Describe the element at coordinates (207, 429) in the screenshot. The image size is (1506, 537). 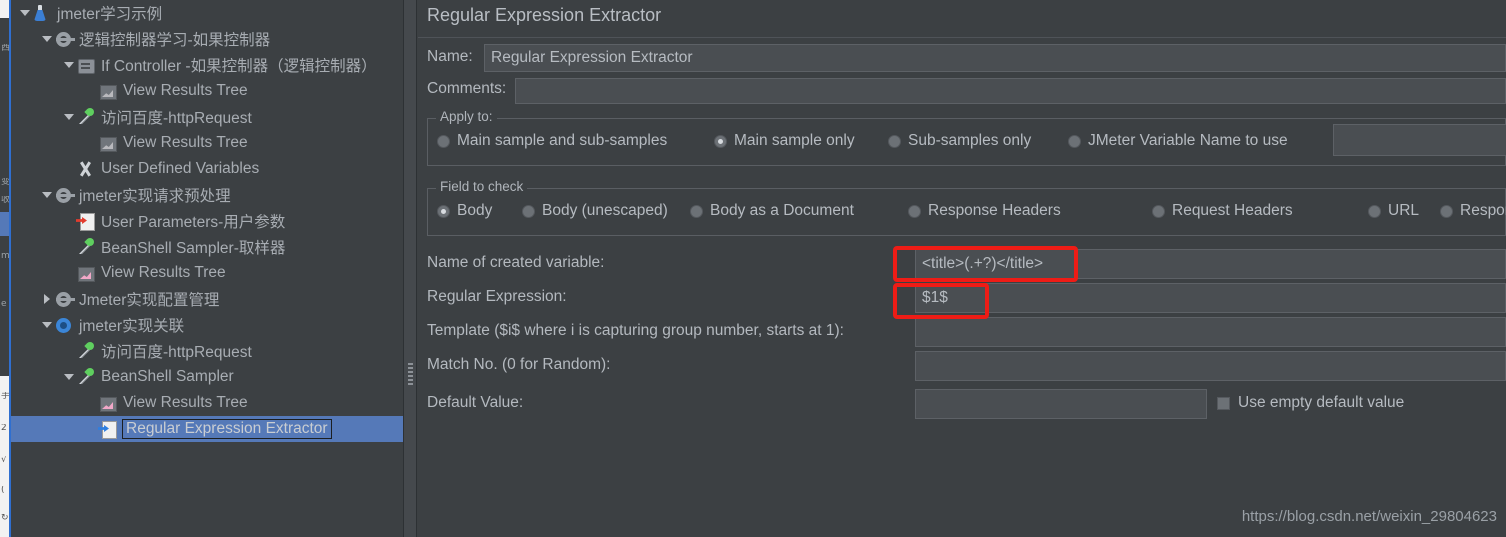
I see `tree-node: Regular Expression Extractor` at that location.